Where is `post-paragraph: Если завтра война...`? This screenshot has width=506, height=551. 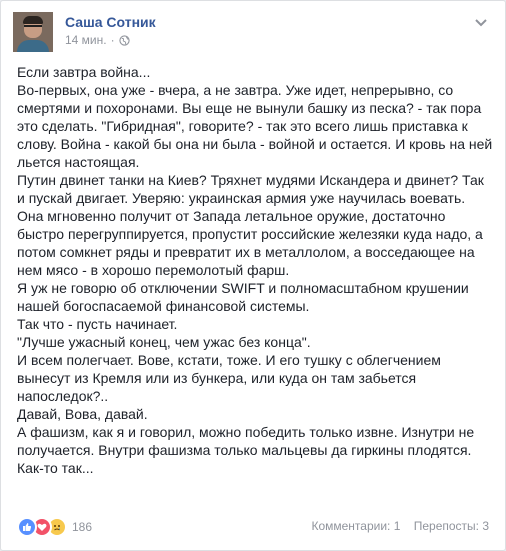
post-paragraph: Если завтра война... is located at coordinates (84, 72).